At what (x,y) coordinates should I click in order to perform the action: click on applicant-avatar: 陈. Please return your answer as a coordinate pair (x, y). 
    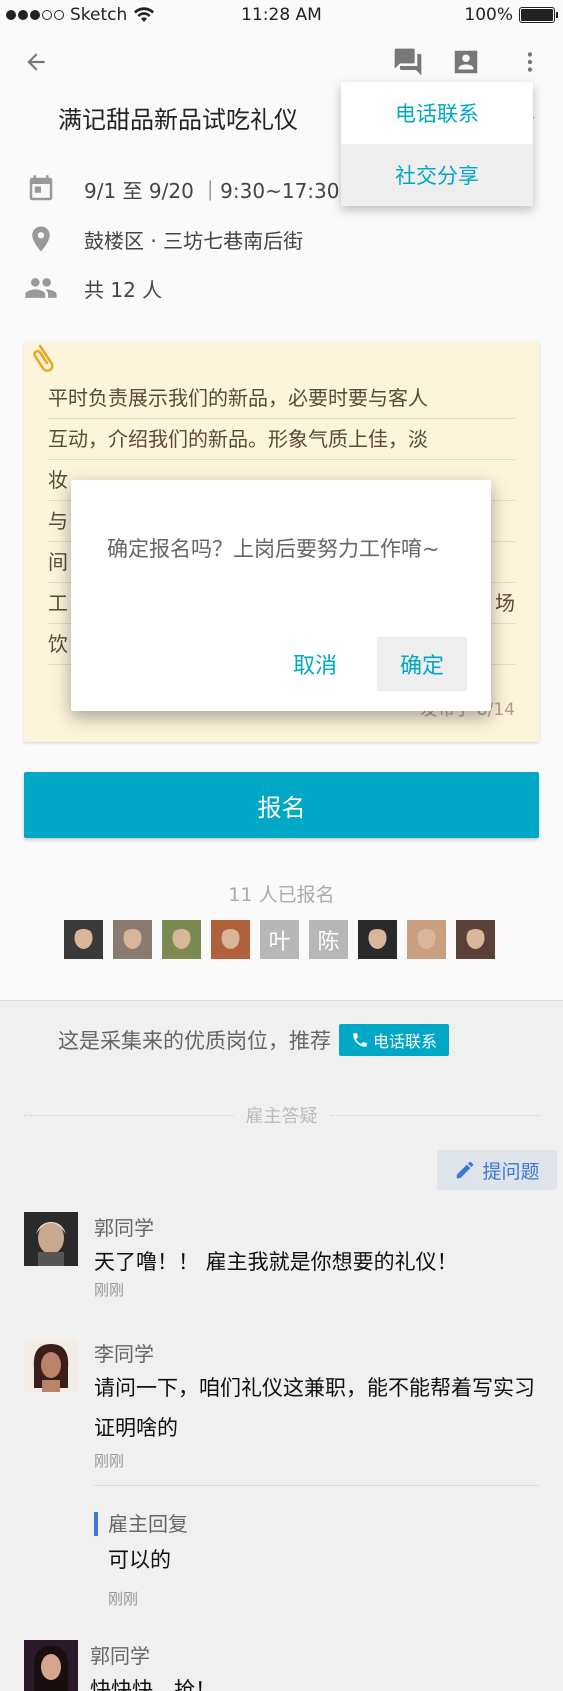
    Looking at the image, I should click on (328, 939).